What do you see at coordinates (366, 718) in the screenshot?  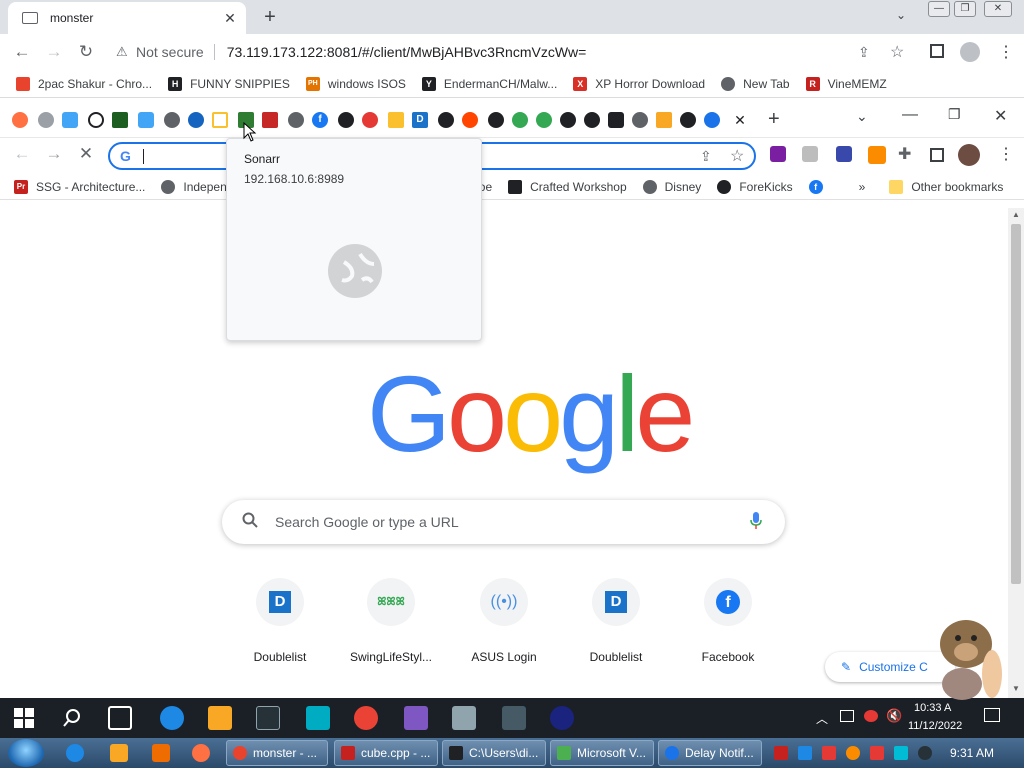 I see `chrome-icon` at bounding box center [366, 718].